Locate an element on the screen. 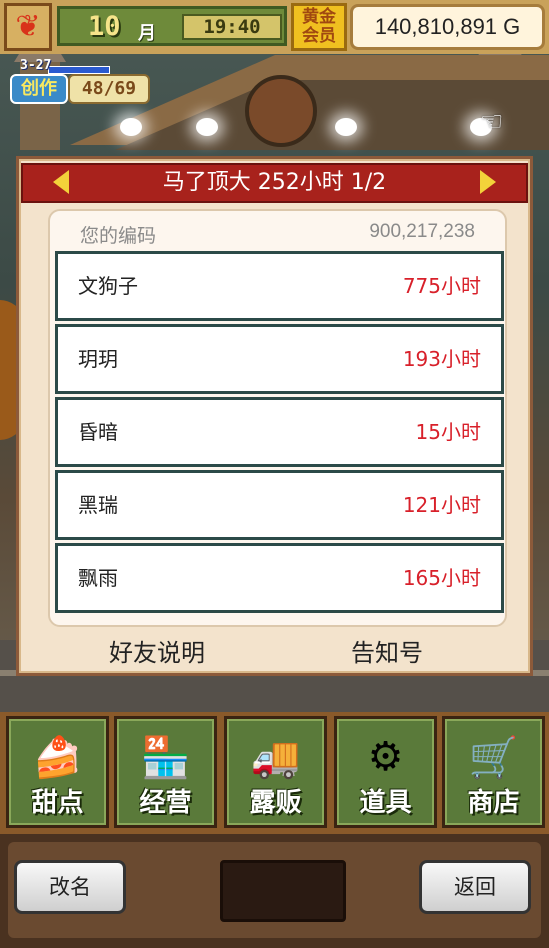 The image size is (549, 948). menu-button-shop: 🛒 商店 is located at coordinates (493, 772).